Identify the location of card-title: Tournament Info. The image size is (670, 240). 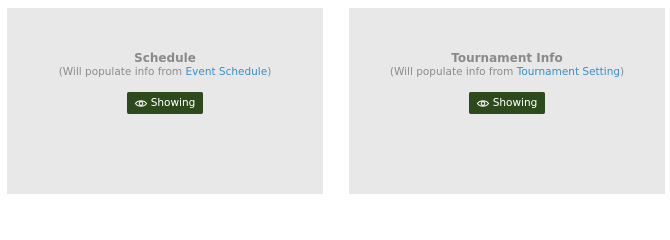
(507, 58).